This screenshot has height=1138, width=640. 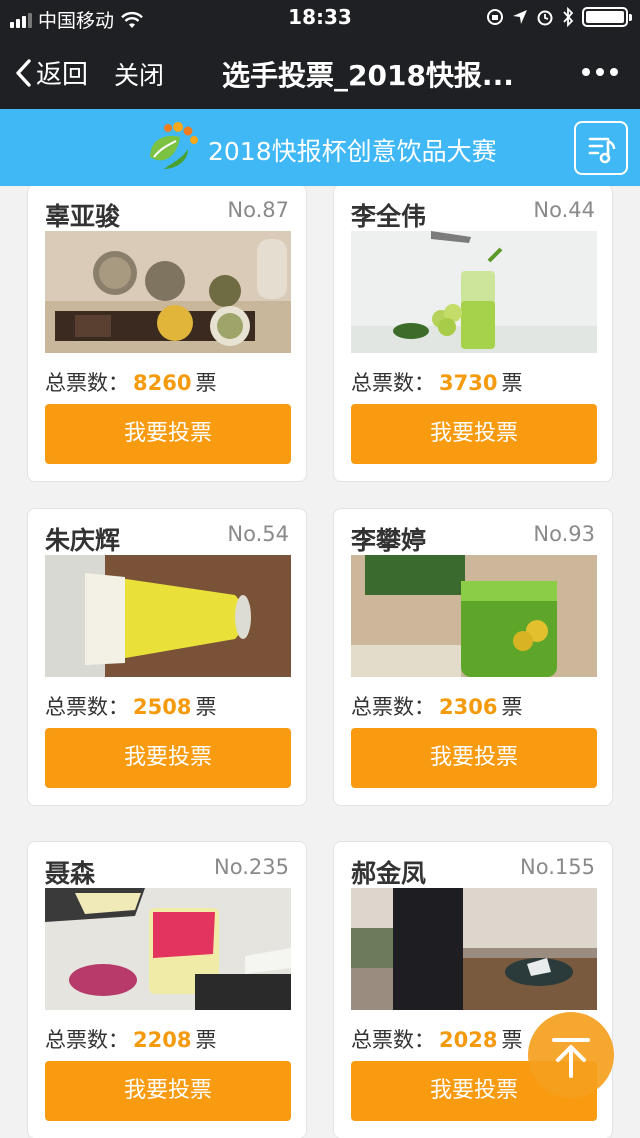 I want to click on back-button: 返回, so click(x=51, y=72).